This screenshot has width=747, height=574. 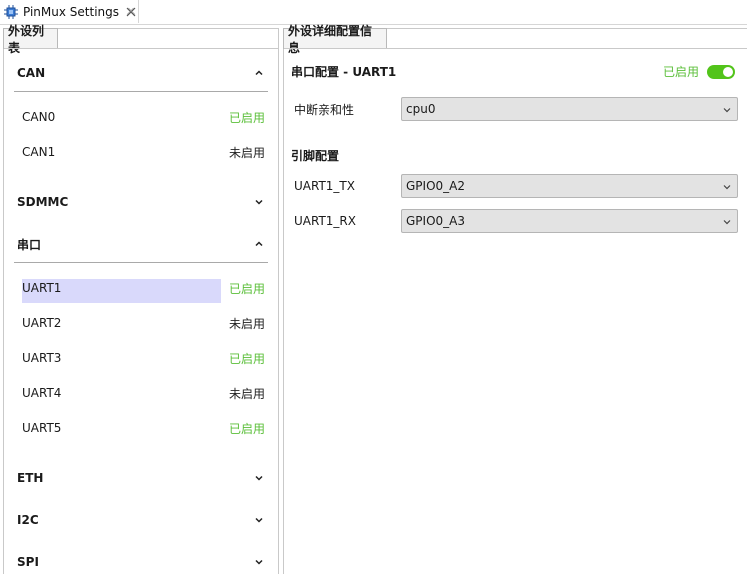 I want to click on tab-peripheral-detail: 外设详细配置信息, so click(x=335, y=39).